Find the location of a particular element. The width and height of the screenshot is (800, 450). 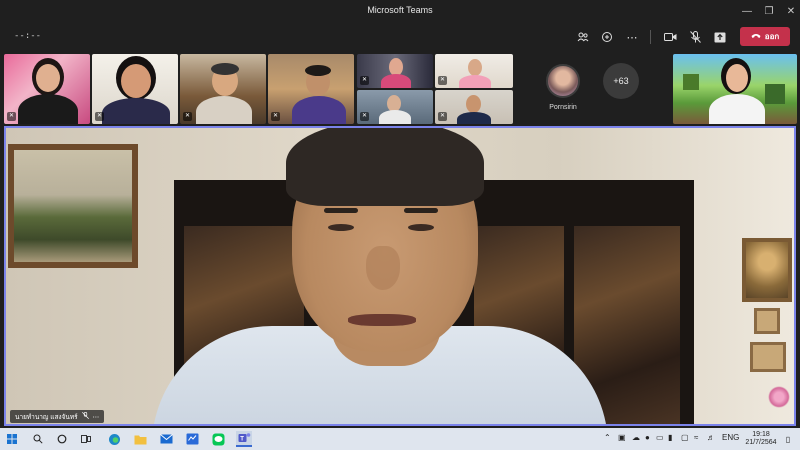

flower-vase is located at coordinates (779, 397).